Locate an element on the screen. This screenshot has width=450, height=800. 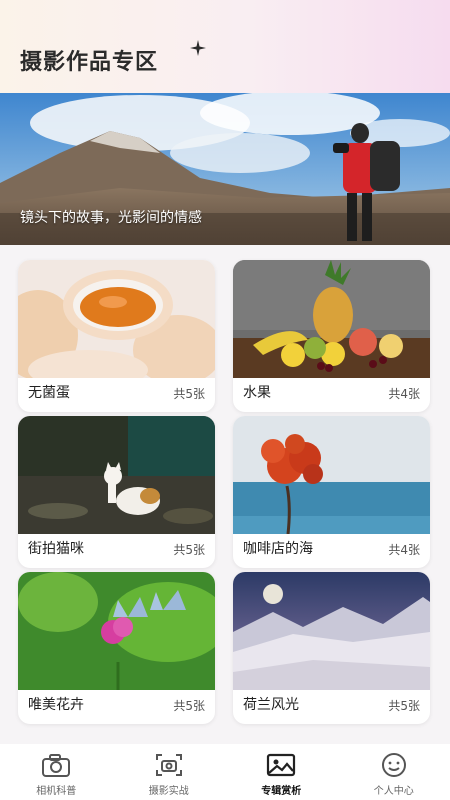
tab-label: 相机科普 is located at coordinates (56, 791).